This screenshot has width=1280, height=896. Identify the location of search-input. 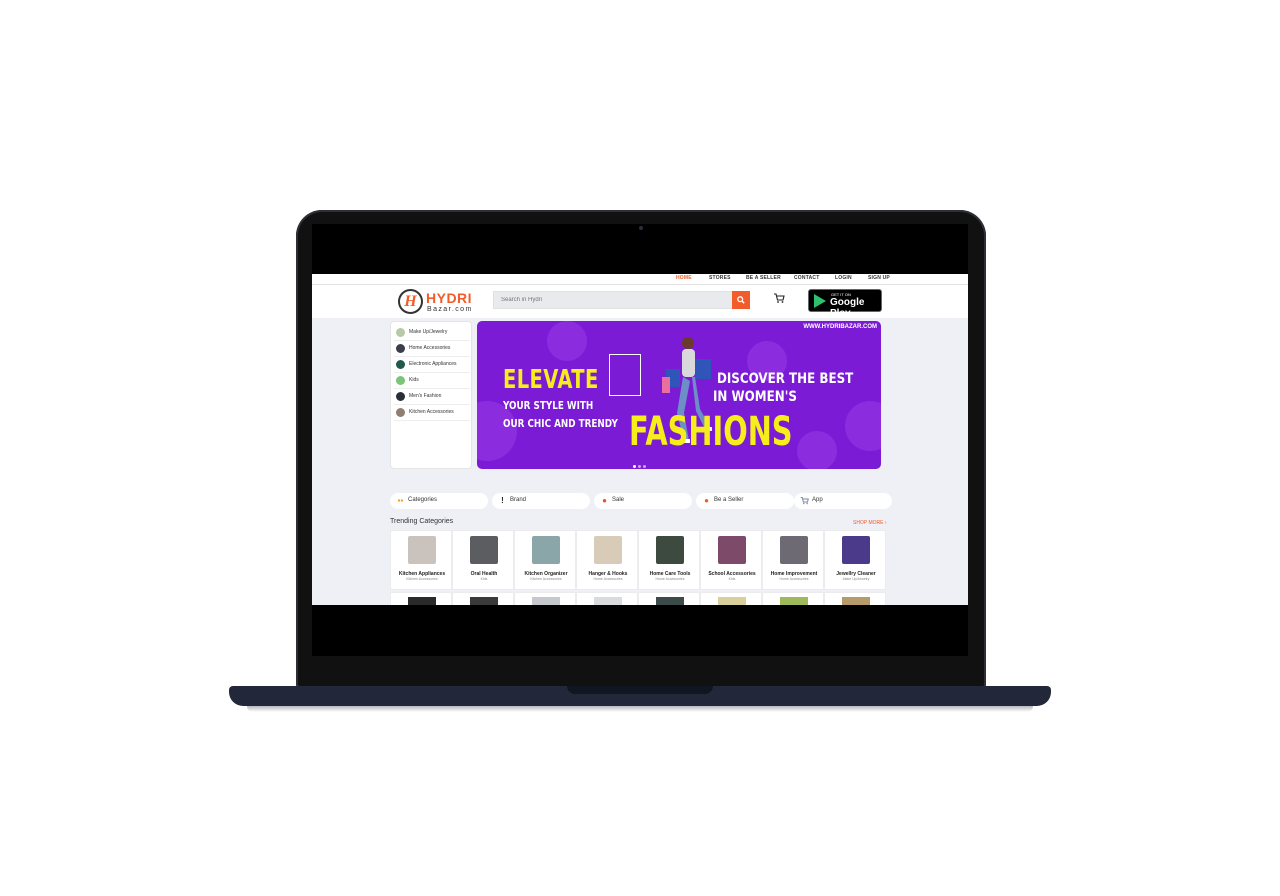
(613, 300).